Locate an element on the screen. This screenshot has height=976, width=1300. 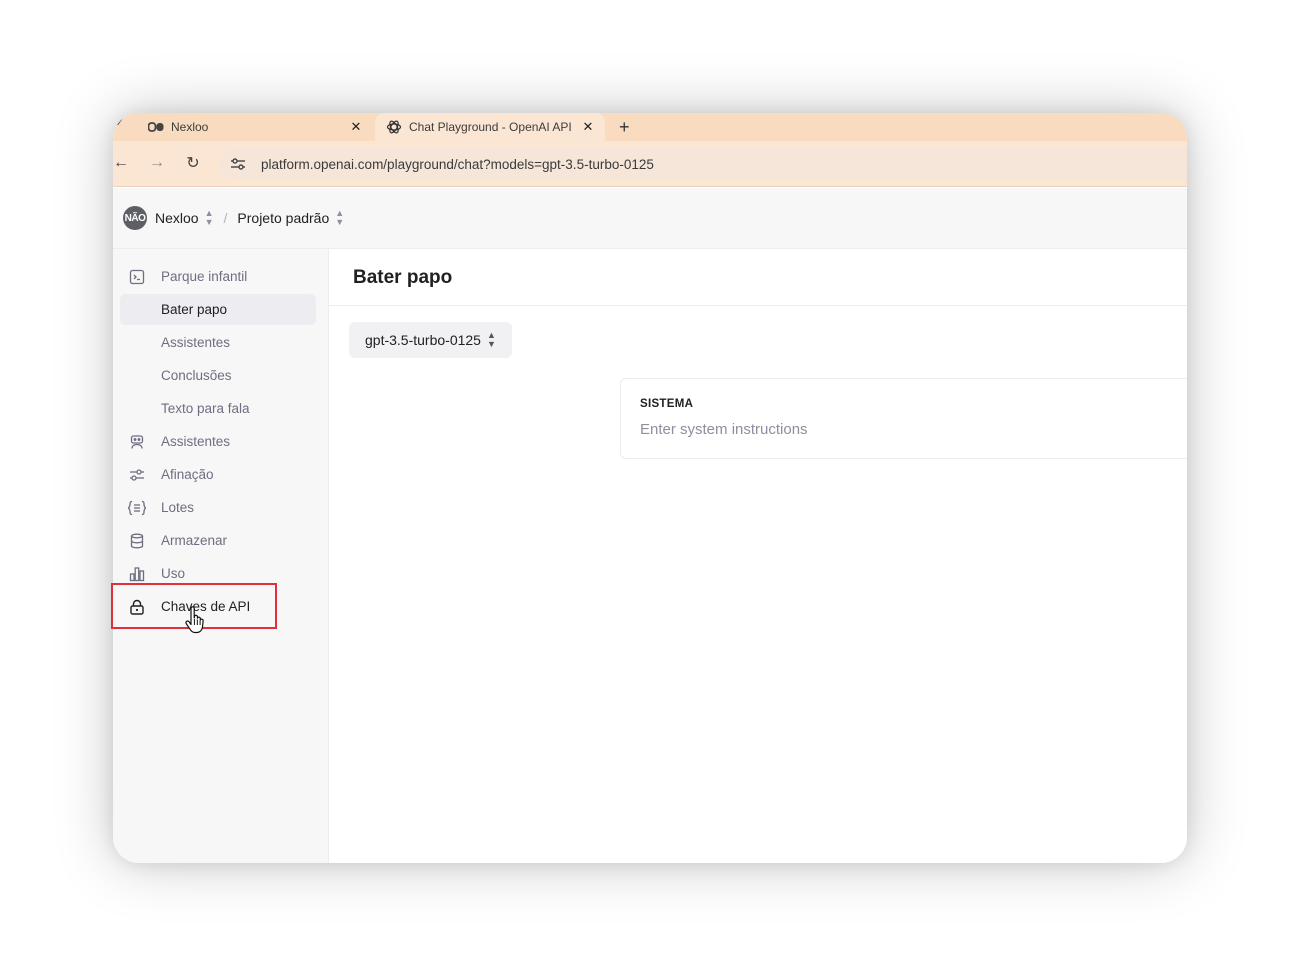
sidebar-item-assistentes: Assistentes is located at coordinates (218, 441).